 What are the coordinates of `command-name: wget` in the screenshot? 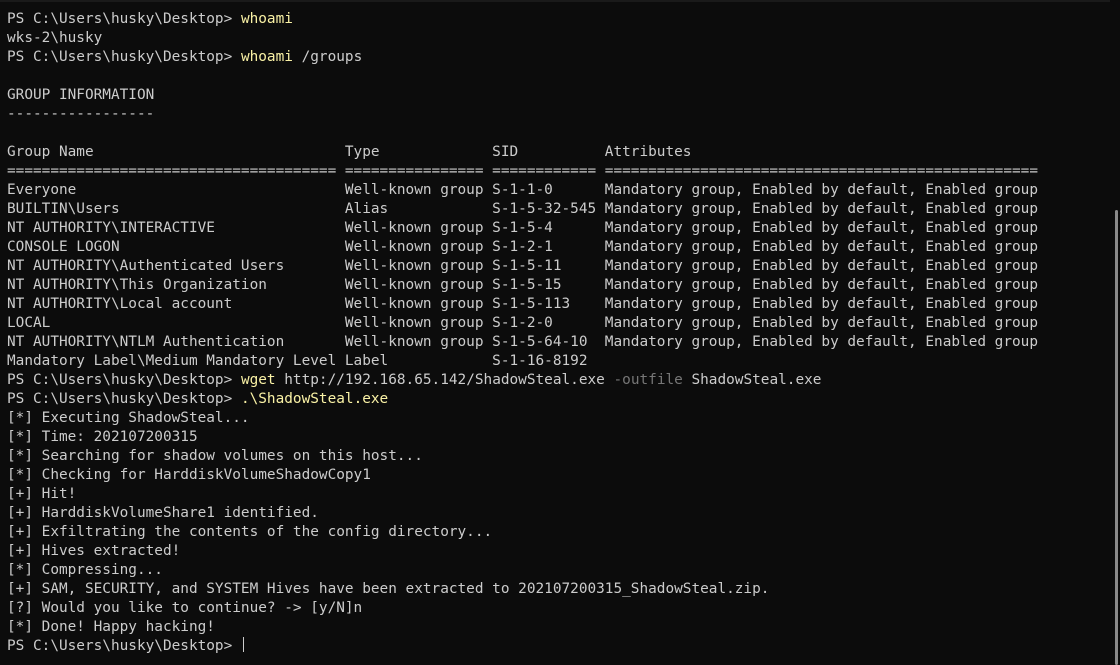 It's located at (258, 380).